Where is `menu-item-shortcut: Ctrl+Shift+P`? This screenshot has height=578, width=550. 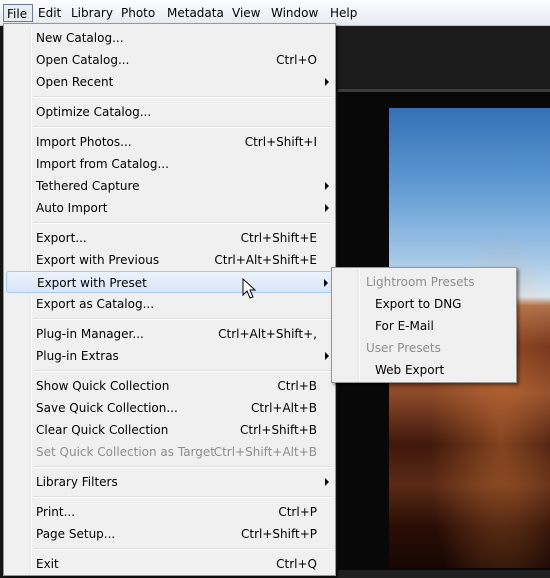
menu-item-shortcut: Ctrl+Shift+P is located at coordinates (279, 534).